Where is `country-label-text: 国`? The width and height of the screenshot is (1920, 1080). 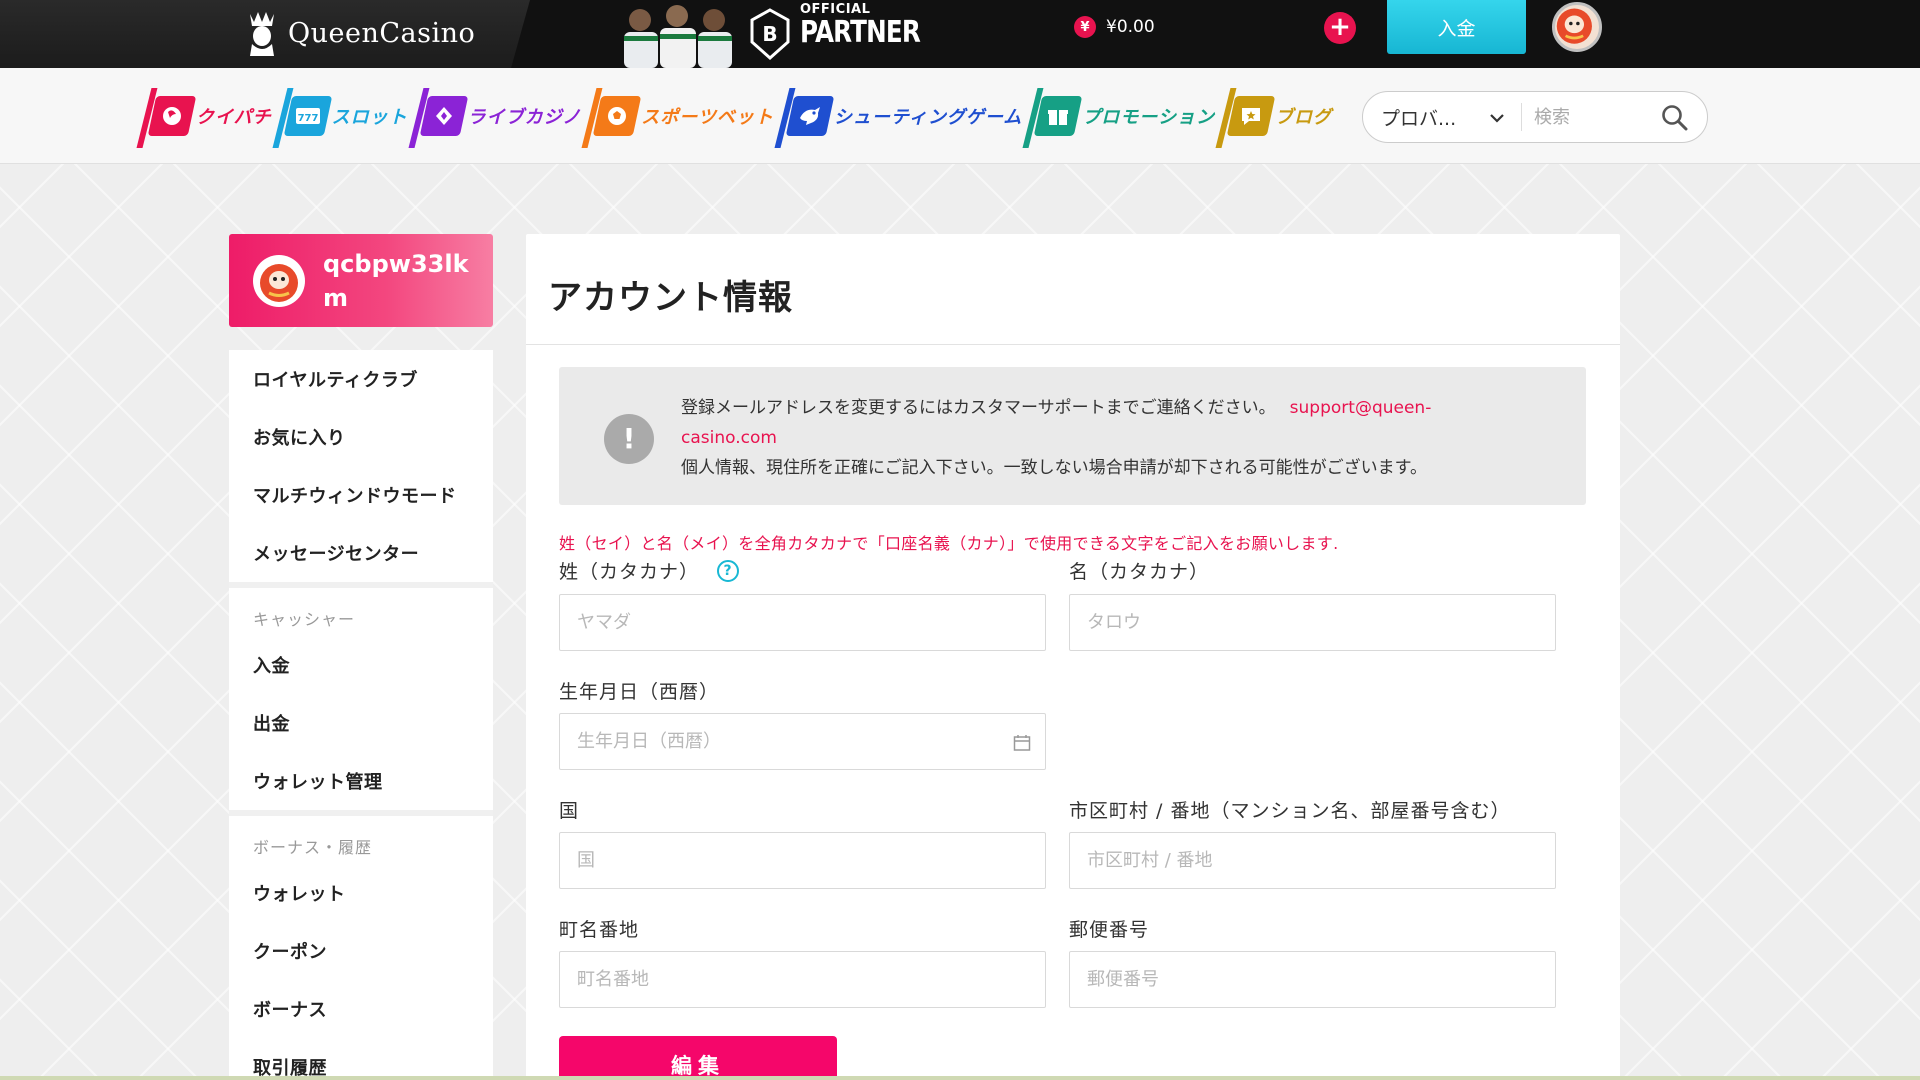 country-label-text: 国 is located at coordinates (569, 811).